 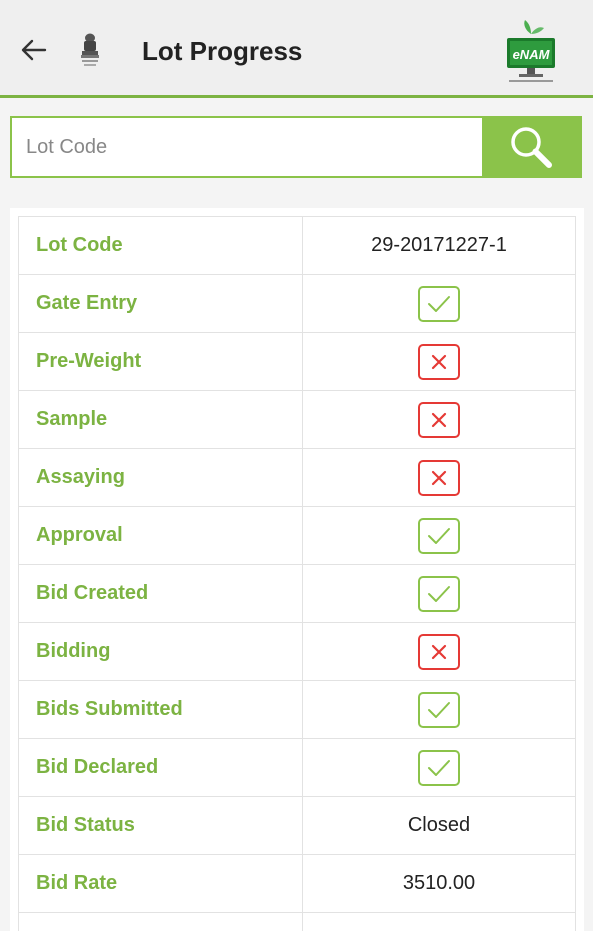 What do you see at coordinates (160, 477) in the screenshot?
I see `progress-row-label: Assaying` at bounding box center [160, 477].